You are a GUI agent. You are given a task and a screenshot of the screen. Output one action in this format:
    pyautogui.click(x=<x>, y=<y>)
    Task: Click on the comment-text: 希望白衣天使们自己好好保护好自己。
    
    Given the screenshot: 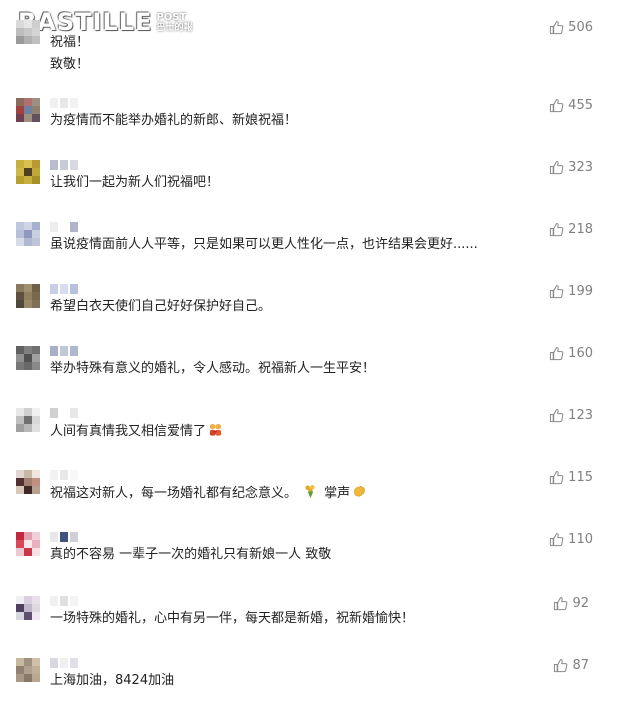 What is the action you would take?
    pyautogui.click(x=160, y=307)
    